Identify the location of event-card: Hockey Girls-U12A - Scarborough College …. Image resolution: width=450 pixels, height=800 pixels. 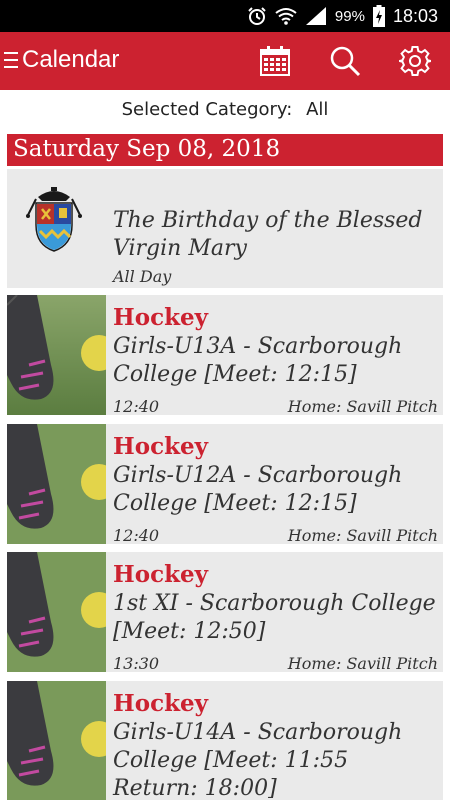
(225, 484).